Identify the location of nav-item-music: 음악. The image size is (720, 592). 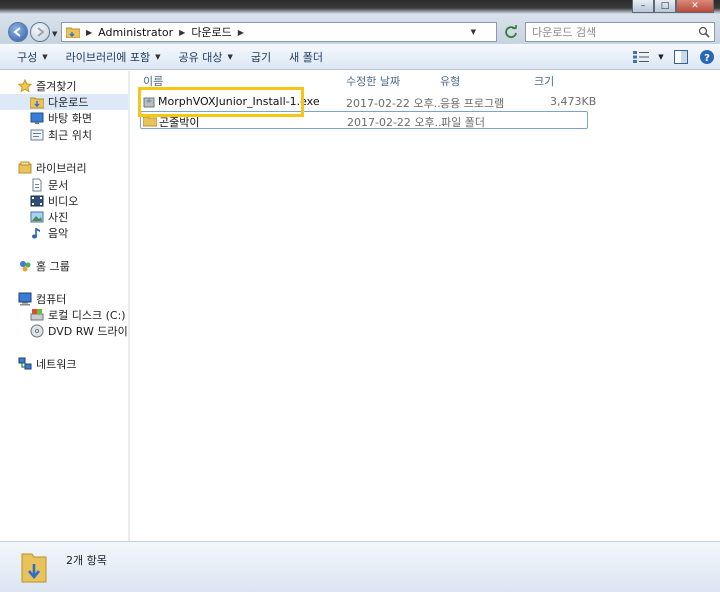
(64, 233).